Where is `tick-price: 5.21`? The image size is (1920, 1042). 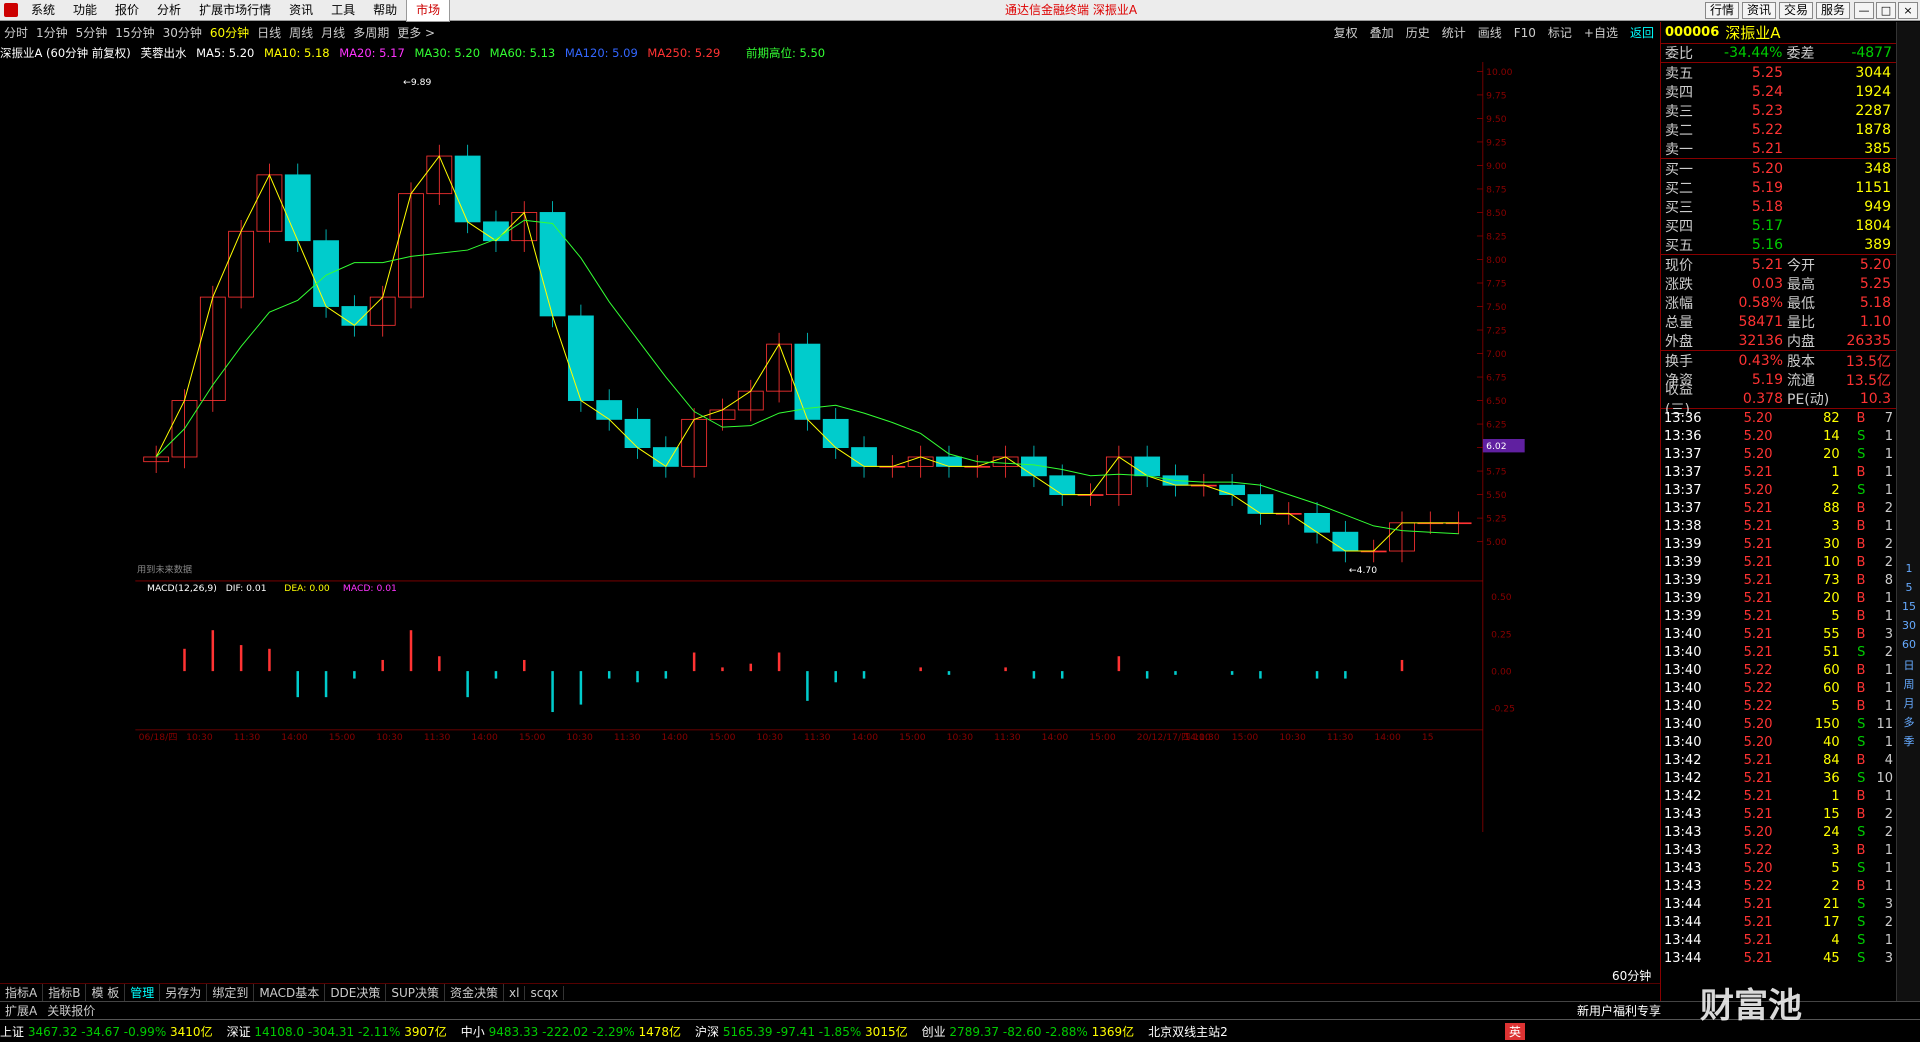 tick-price: 5.21 is located at coordinates (1758, 616).